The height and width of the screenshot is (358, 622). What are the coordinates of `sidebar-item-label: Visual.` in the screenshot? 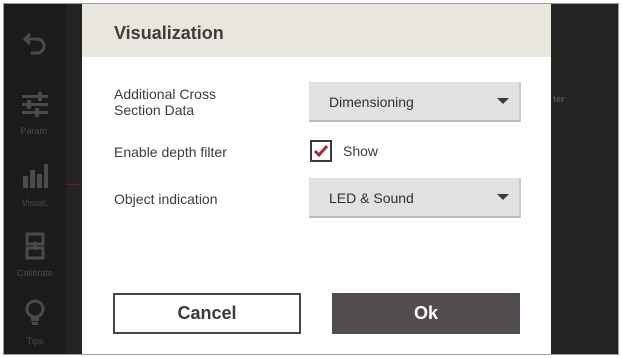 It's located at (35, 203).